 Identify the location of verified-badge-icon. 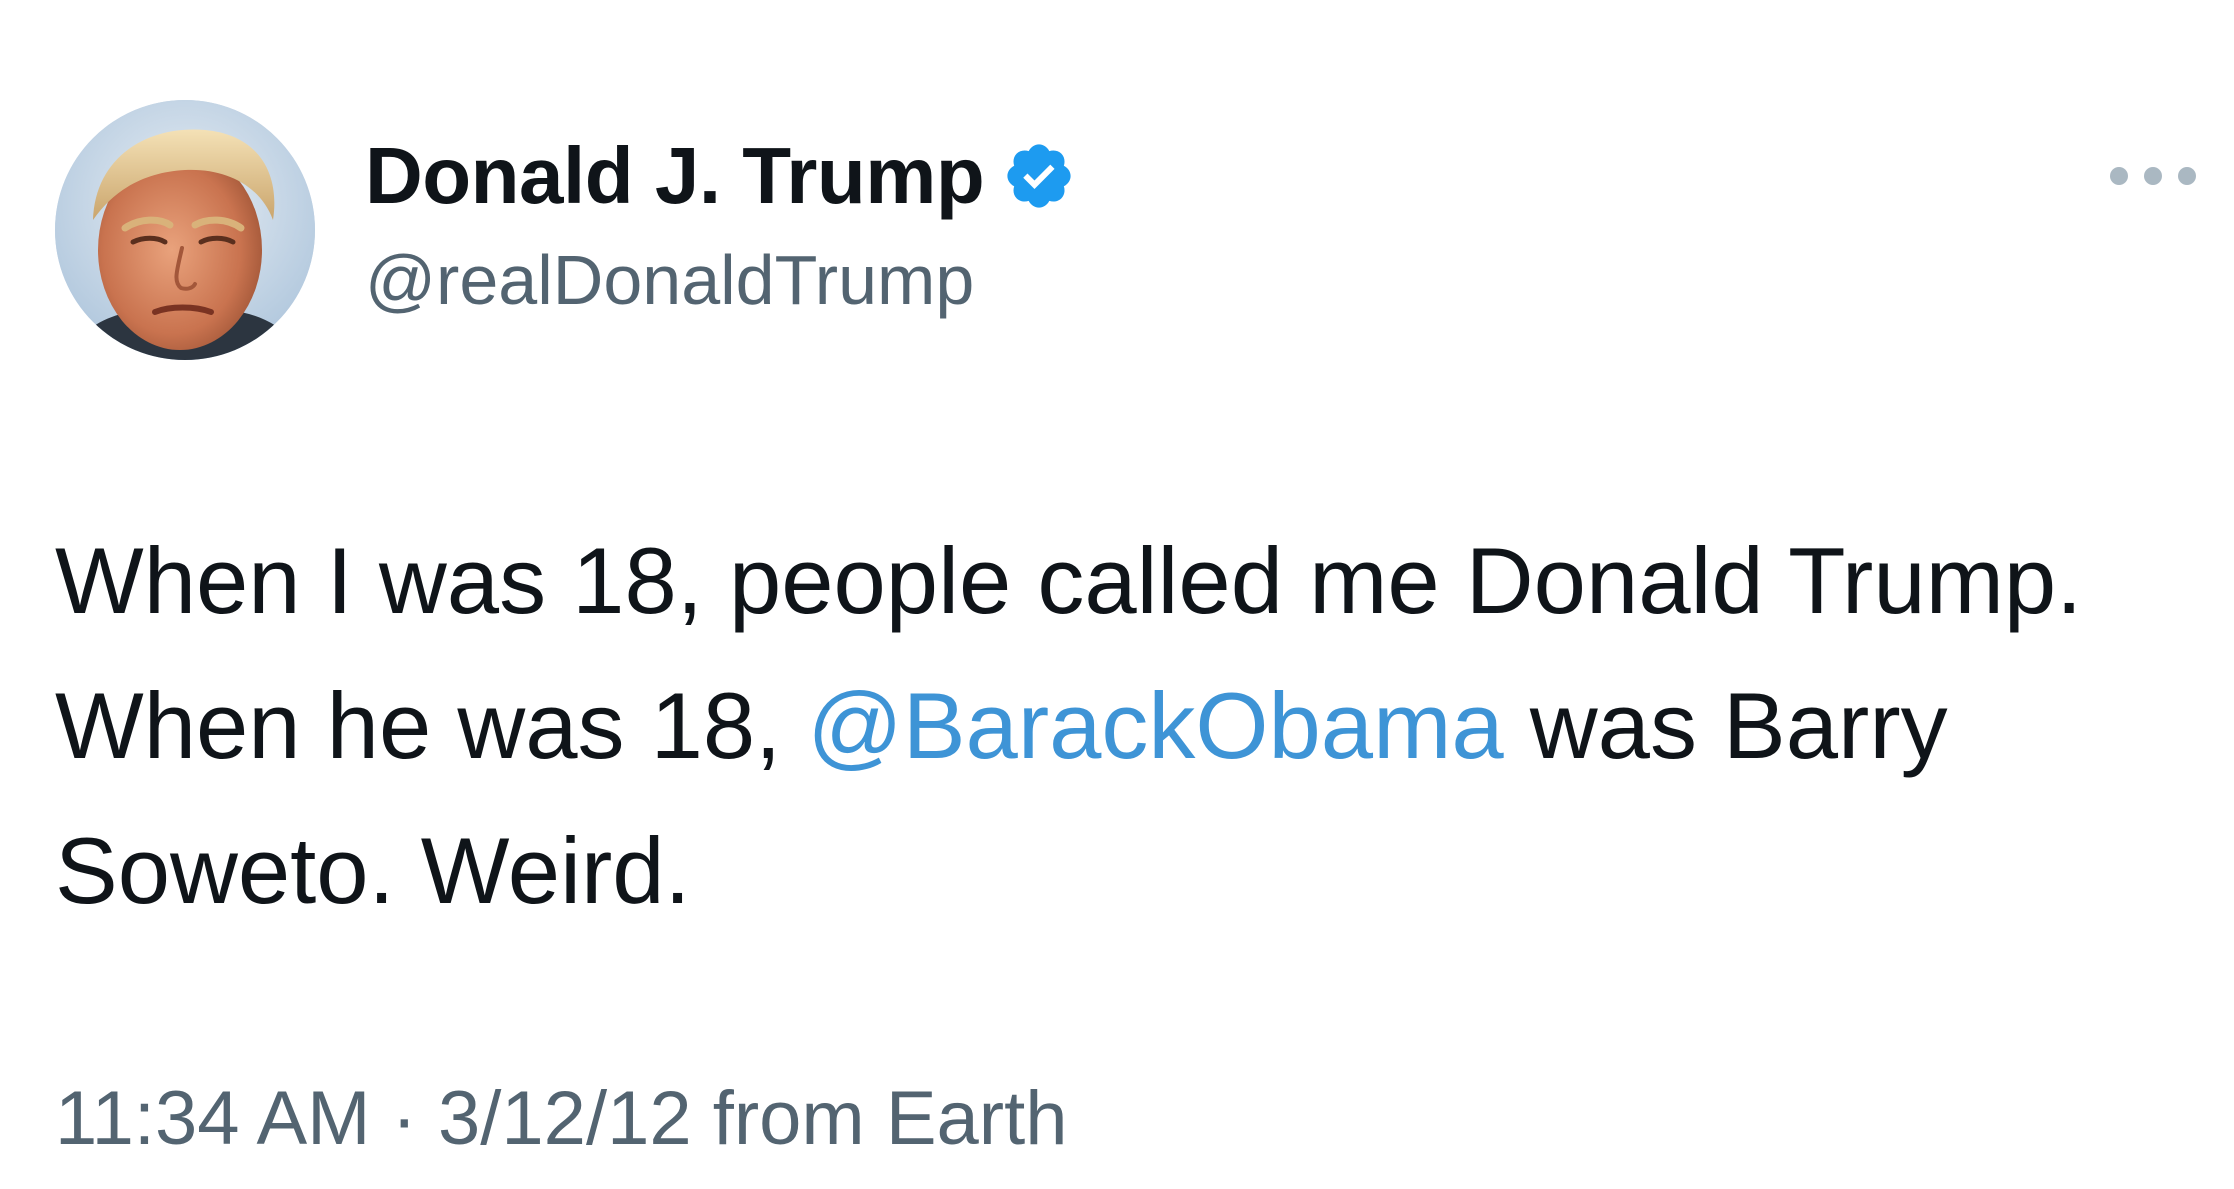
(1039, 176).